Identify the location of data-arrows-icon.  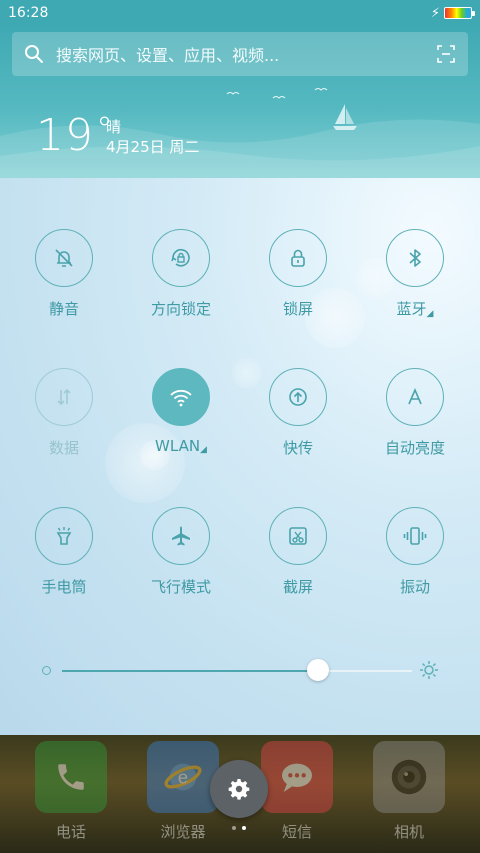
(64, 397).